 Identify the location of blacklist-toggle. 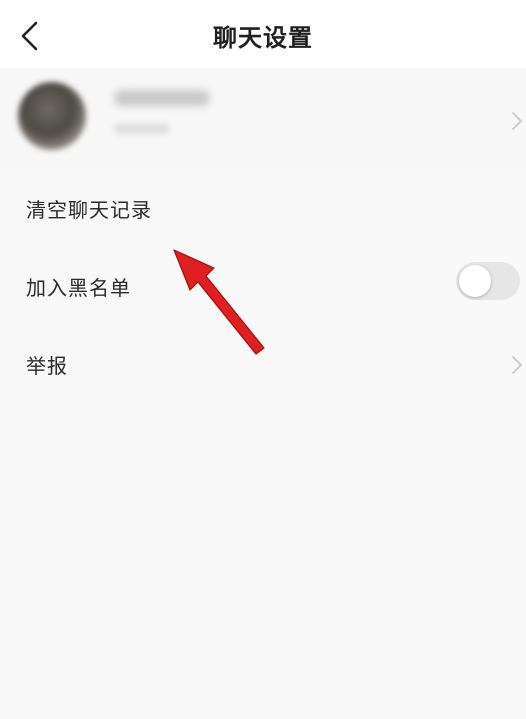
(488, 281).